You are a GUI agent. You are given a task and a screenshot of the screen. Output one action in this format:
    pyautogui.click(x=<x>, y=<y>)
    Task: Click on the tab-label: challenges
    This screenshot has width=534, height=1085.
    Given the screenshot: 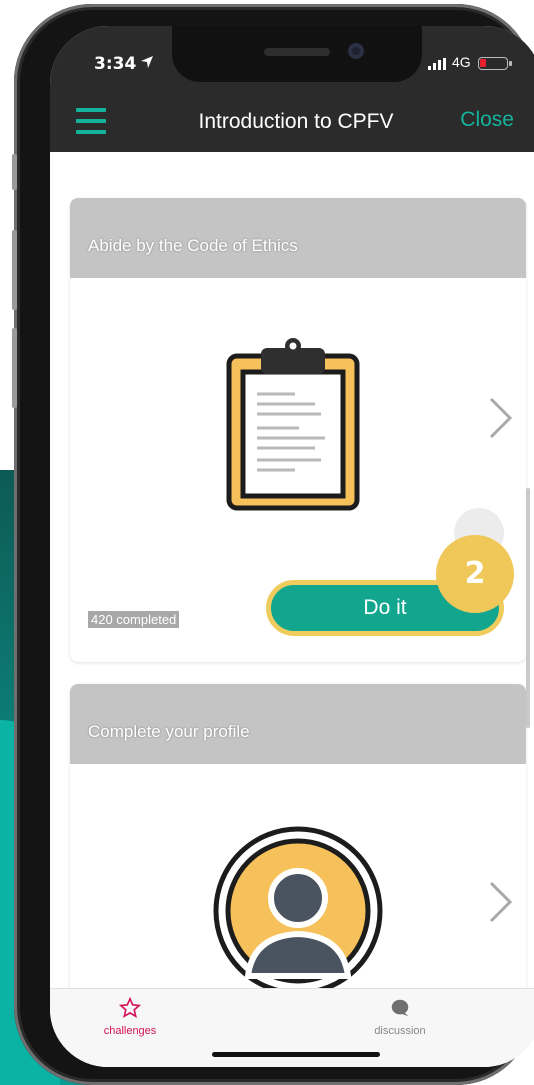 What is the action you would take?
    pyautogui.click(x=130, y=1031)
    